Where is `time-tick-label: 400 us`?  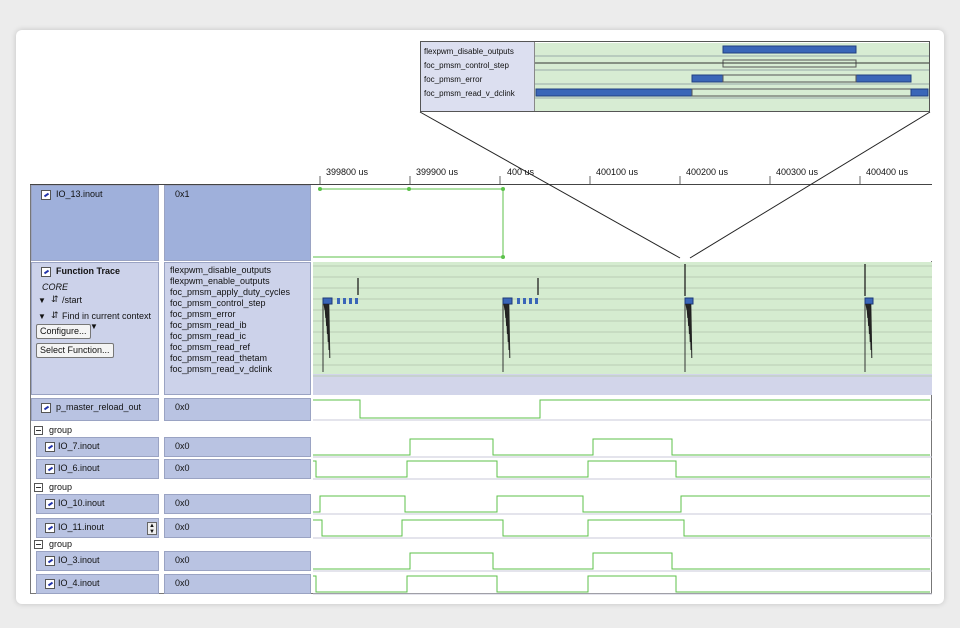 time-tick-label: 400 us is located at coordinates (521, 172).